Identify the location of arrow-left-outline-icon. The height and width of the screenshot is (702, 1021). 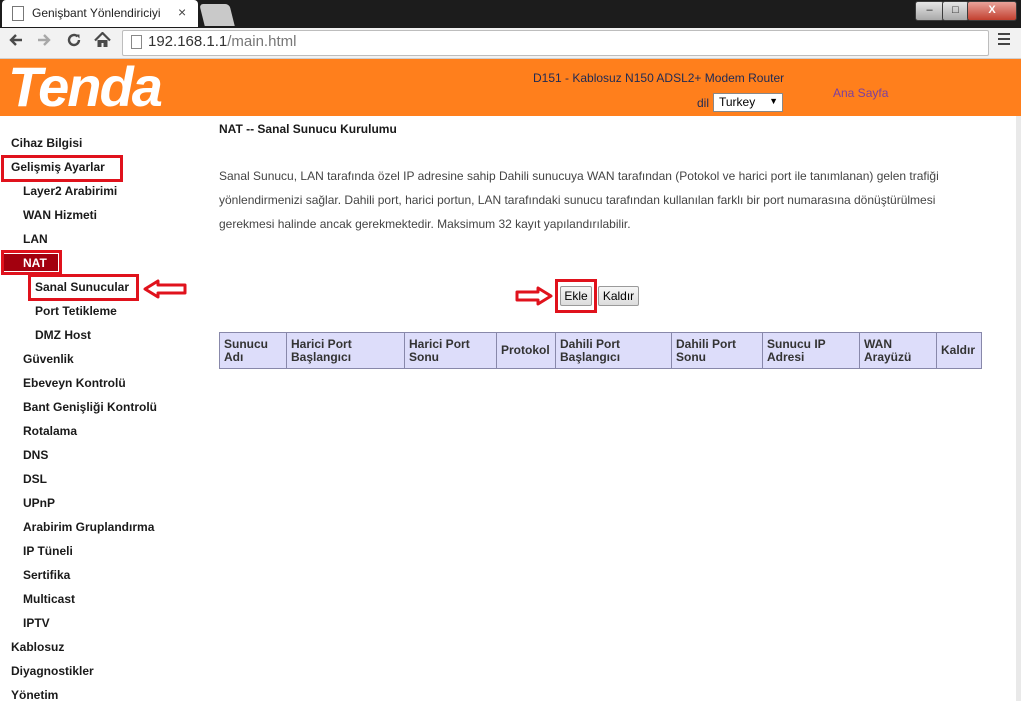
(165, 291).